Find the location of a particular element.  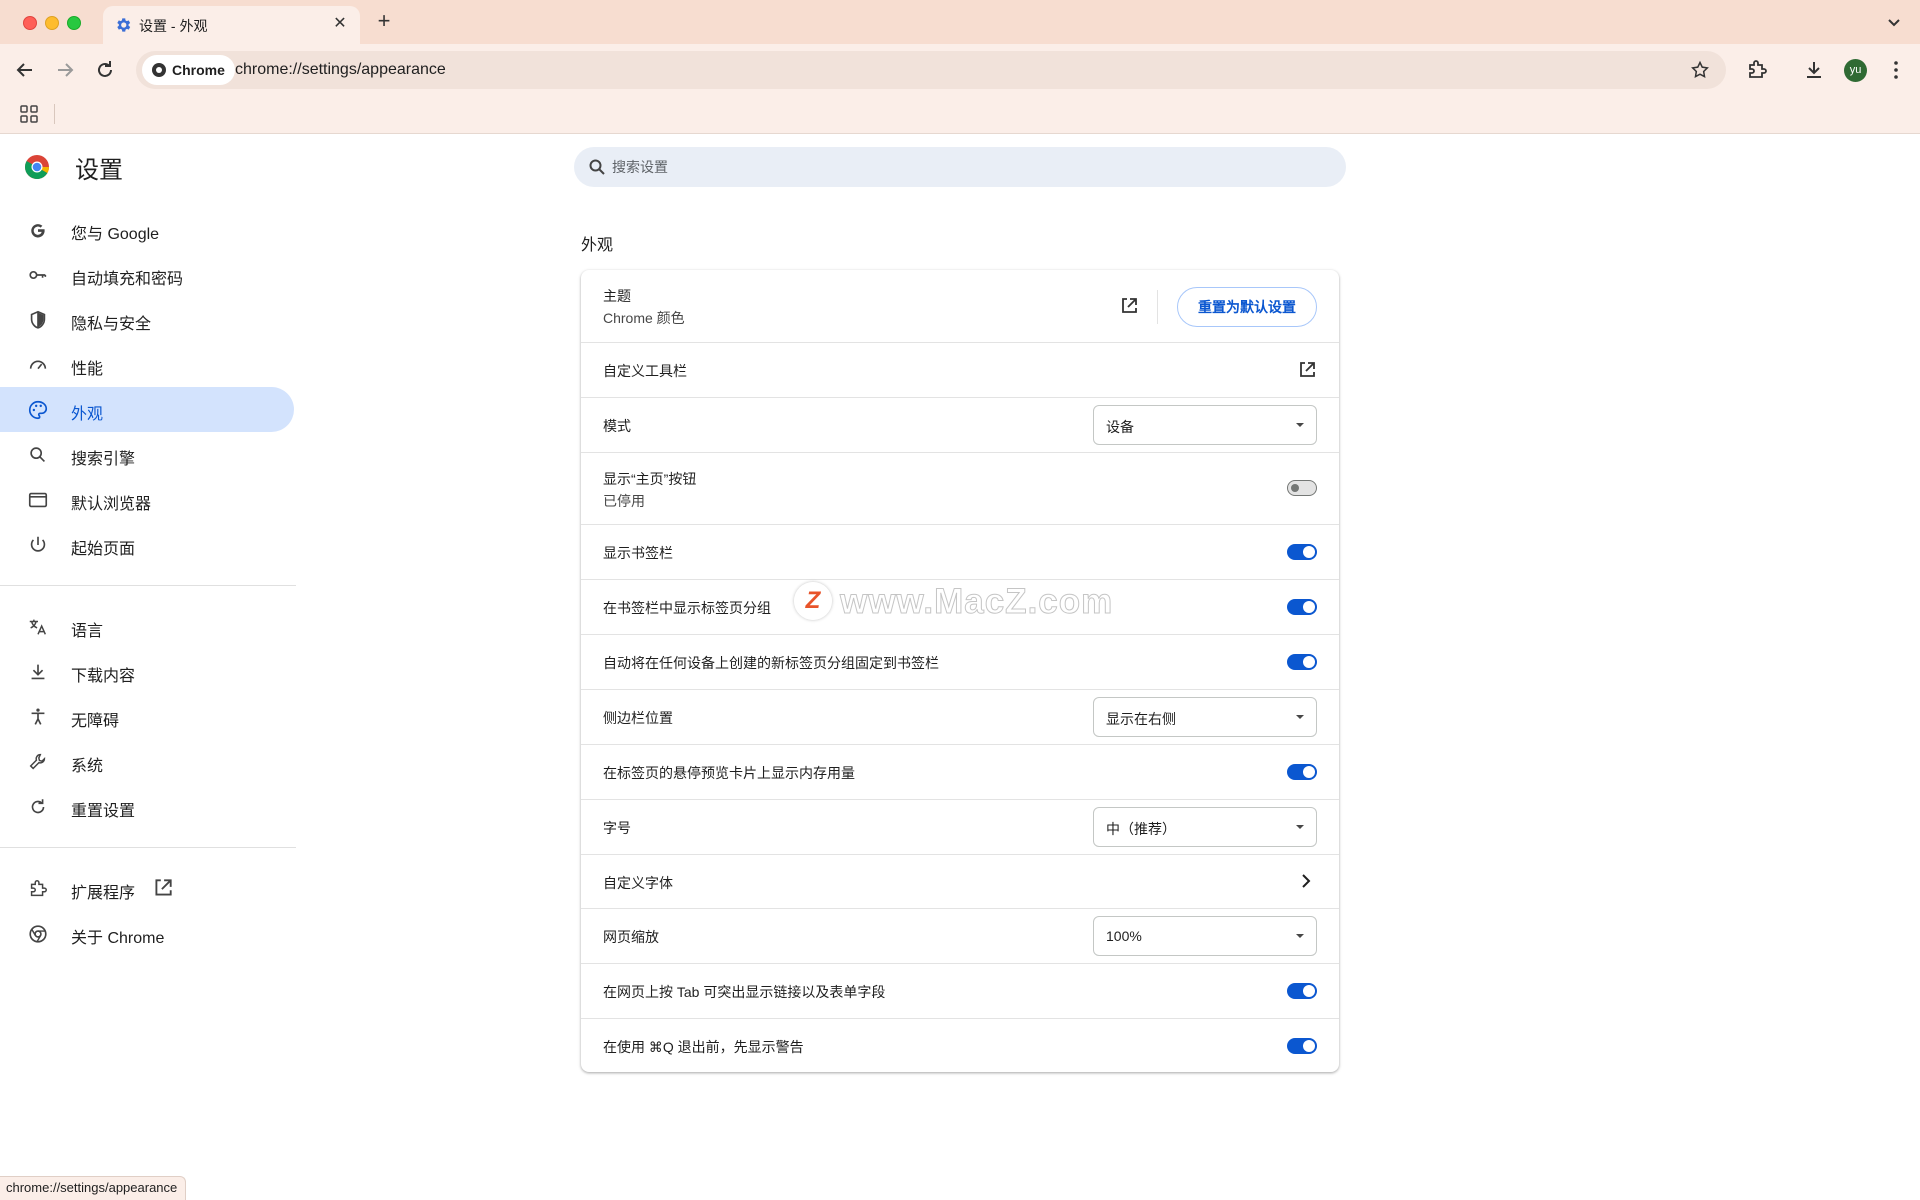

sidebar-item-key: 自动填充和密码 is located at coordinates (147, 274).